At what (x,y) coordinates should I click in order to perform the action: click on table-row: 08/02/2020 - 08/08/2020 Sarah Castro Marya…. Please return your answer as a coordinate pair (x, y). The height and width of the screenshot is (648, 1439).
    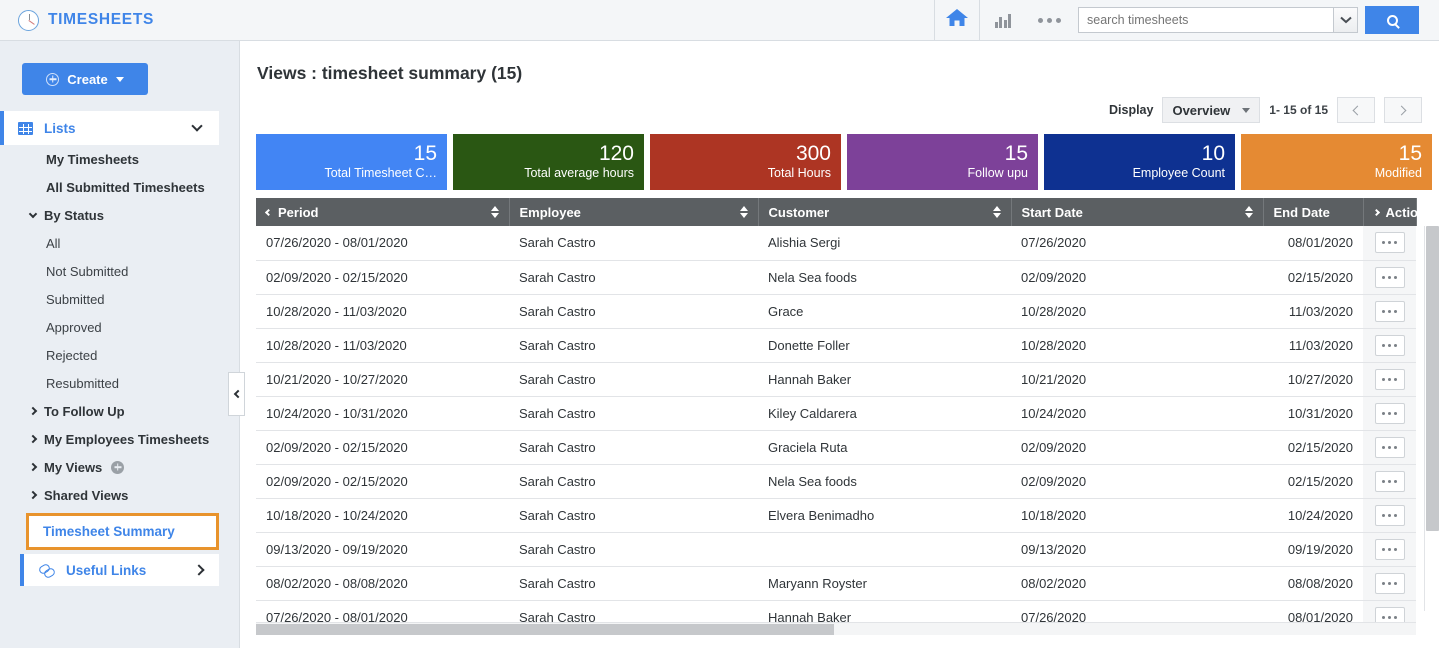
    Looking at the image, I should click on (836, 583).